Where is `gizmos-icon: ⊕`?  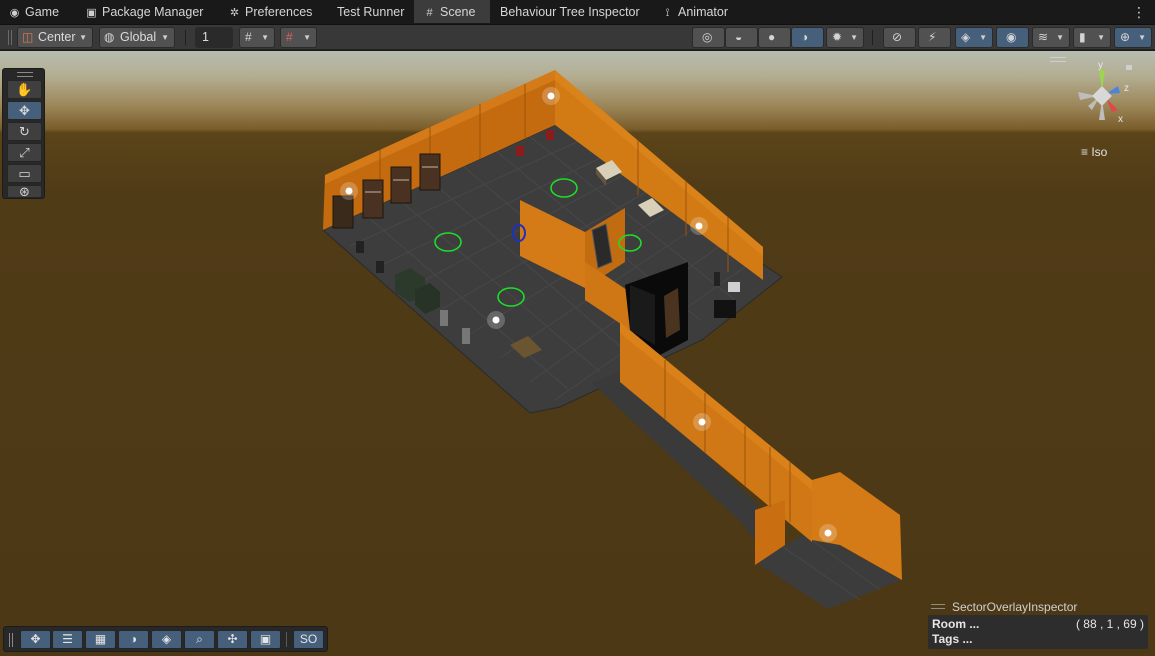
gizmos-icon: ⊕ is located at coordinates (1125, 37).